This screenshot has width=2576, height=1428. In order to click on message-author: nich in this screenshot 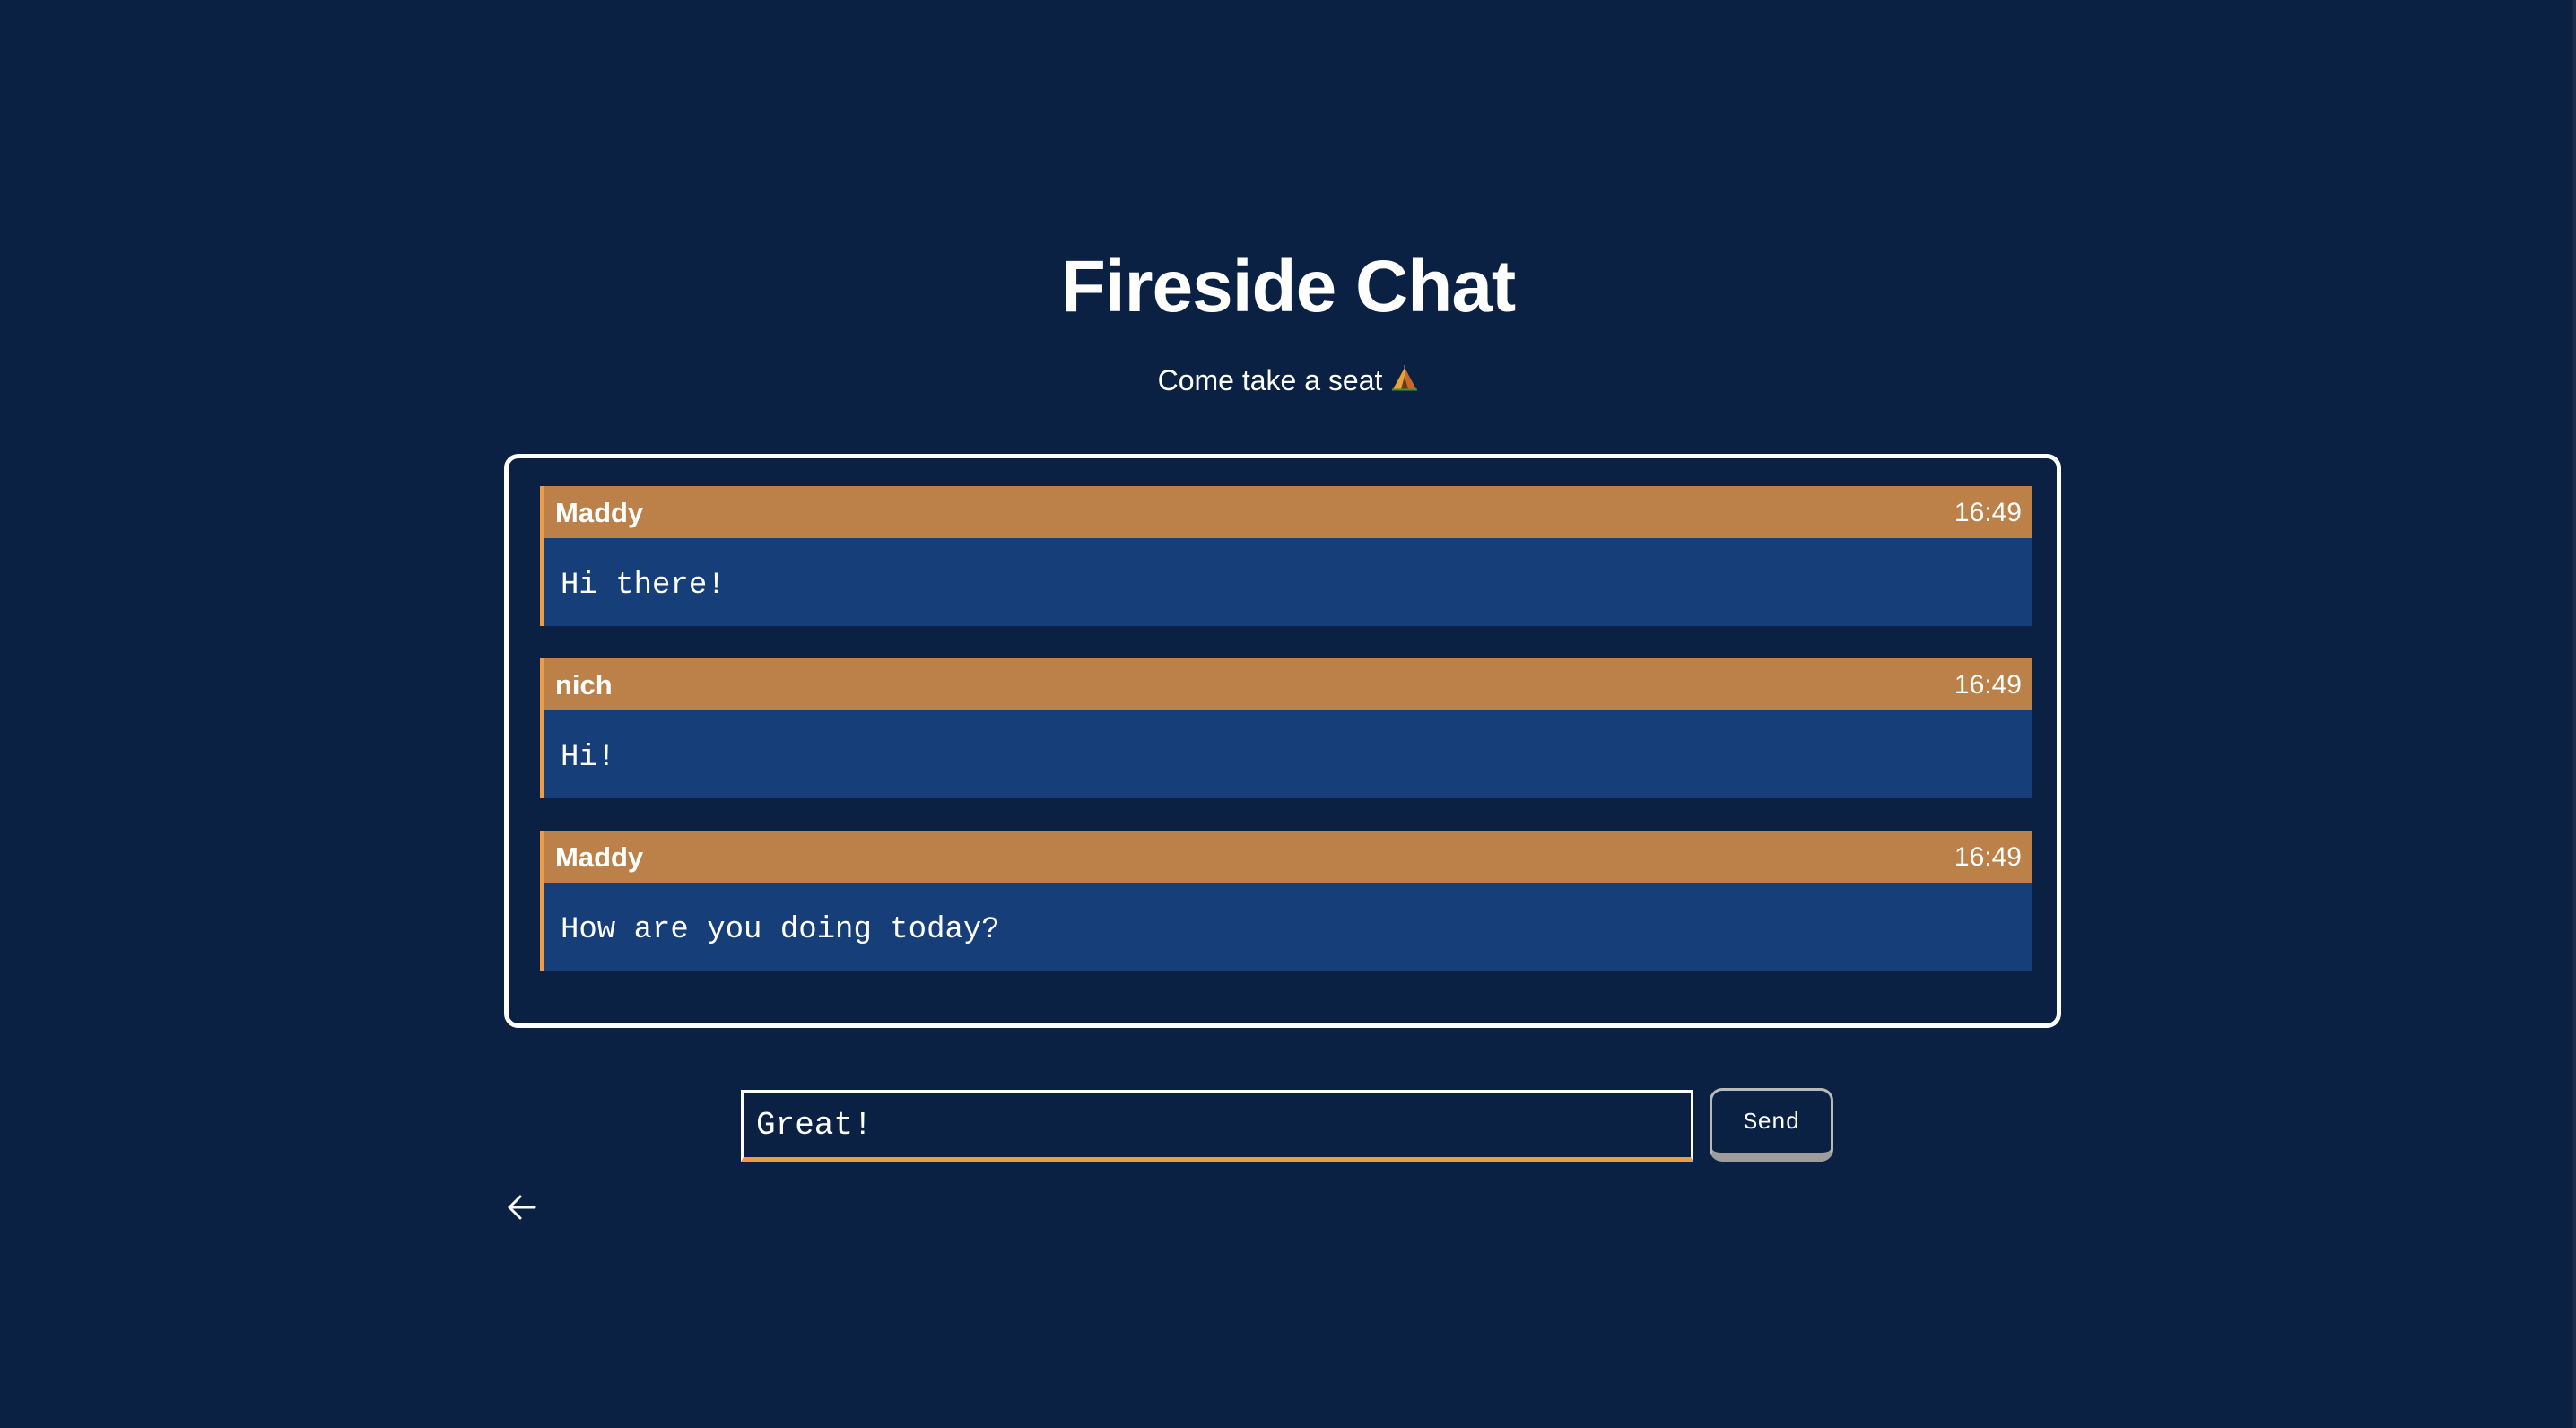, I will do `click(584, 685)`.